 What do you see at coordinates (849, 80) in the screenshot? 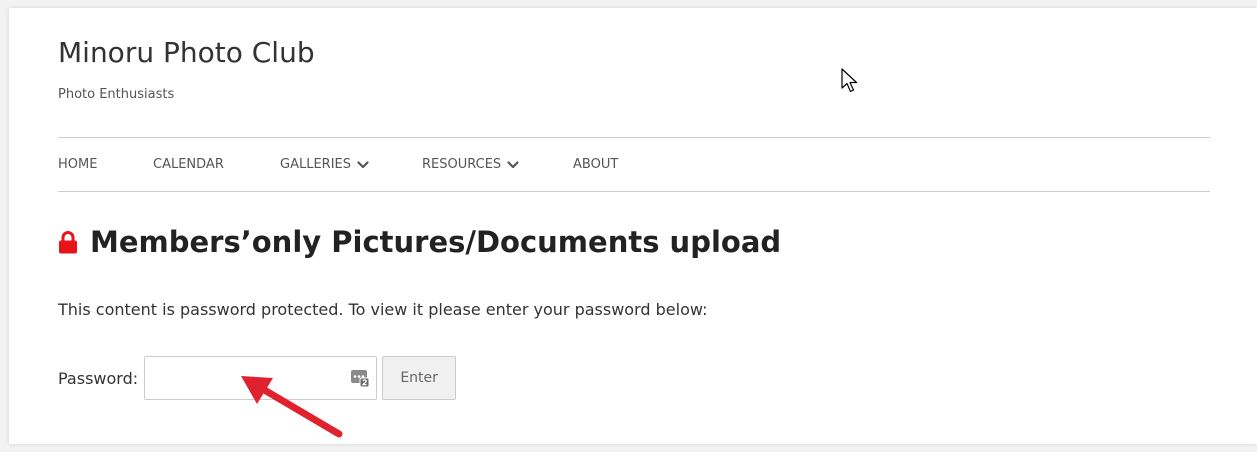
I see `mouse-cursor-icon` at bounding box center [849, 80].